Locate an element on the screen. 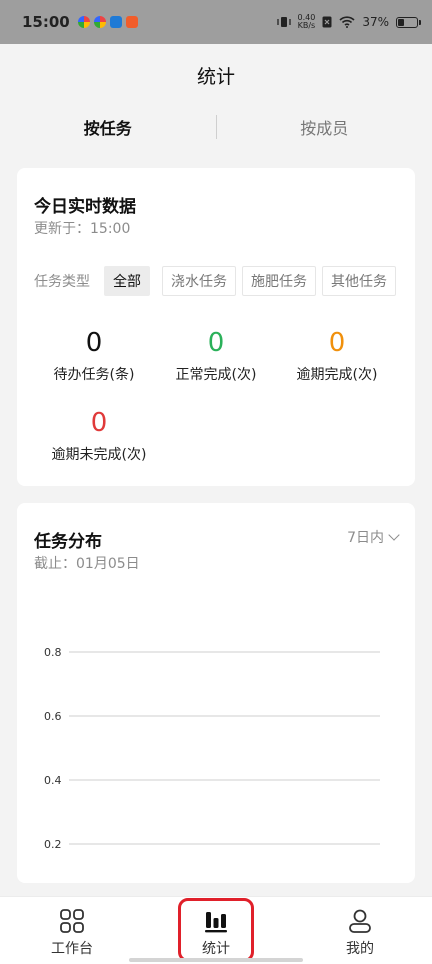 This screenshot has height=964, width=432. tab-by-member: 按成员 is located at coordinates (324, 127).